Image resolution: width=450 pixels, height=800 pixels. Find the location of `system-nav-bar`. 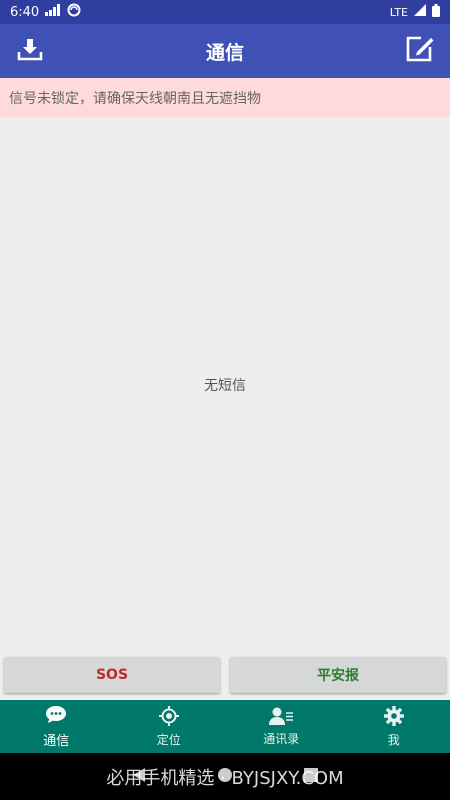

system-nav-bar is located at coordinates (225, 776).